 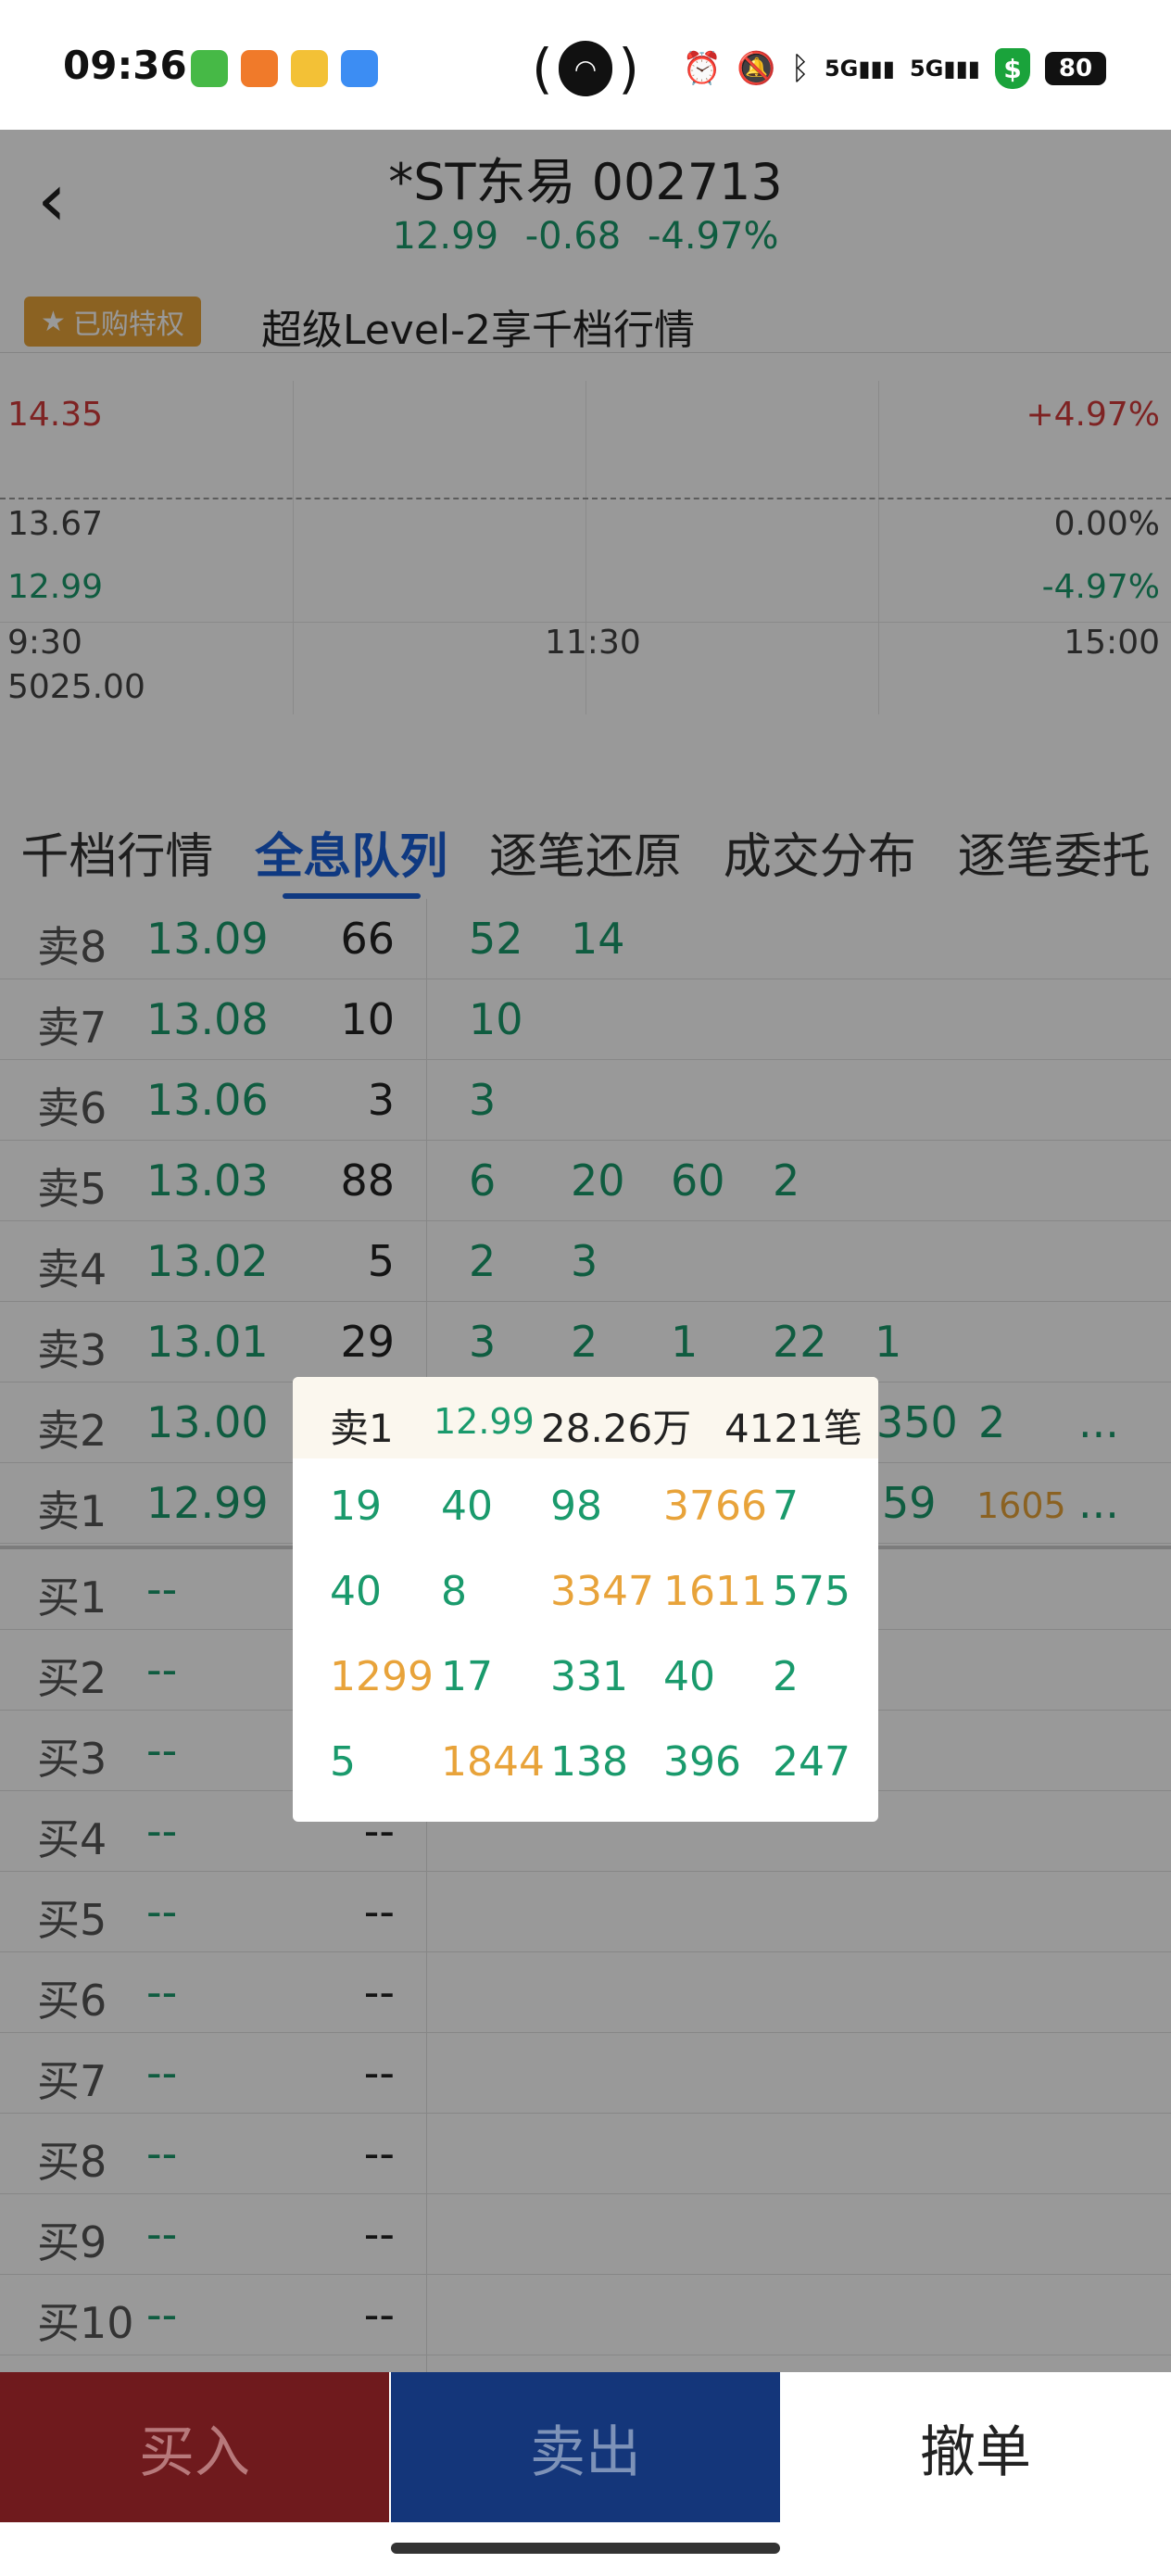 I want to click on cancel-order-button: 撤单, so click(x=976, y=2447).